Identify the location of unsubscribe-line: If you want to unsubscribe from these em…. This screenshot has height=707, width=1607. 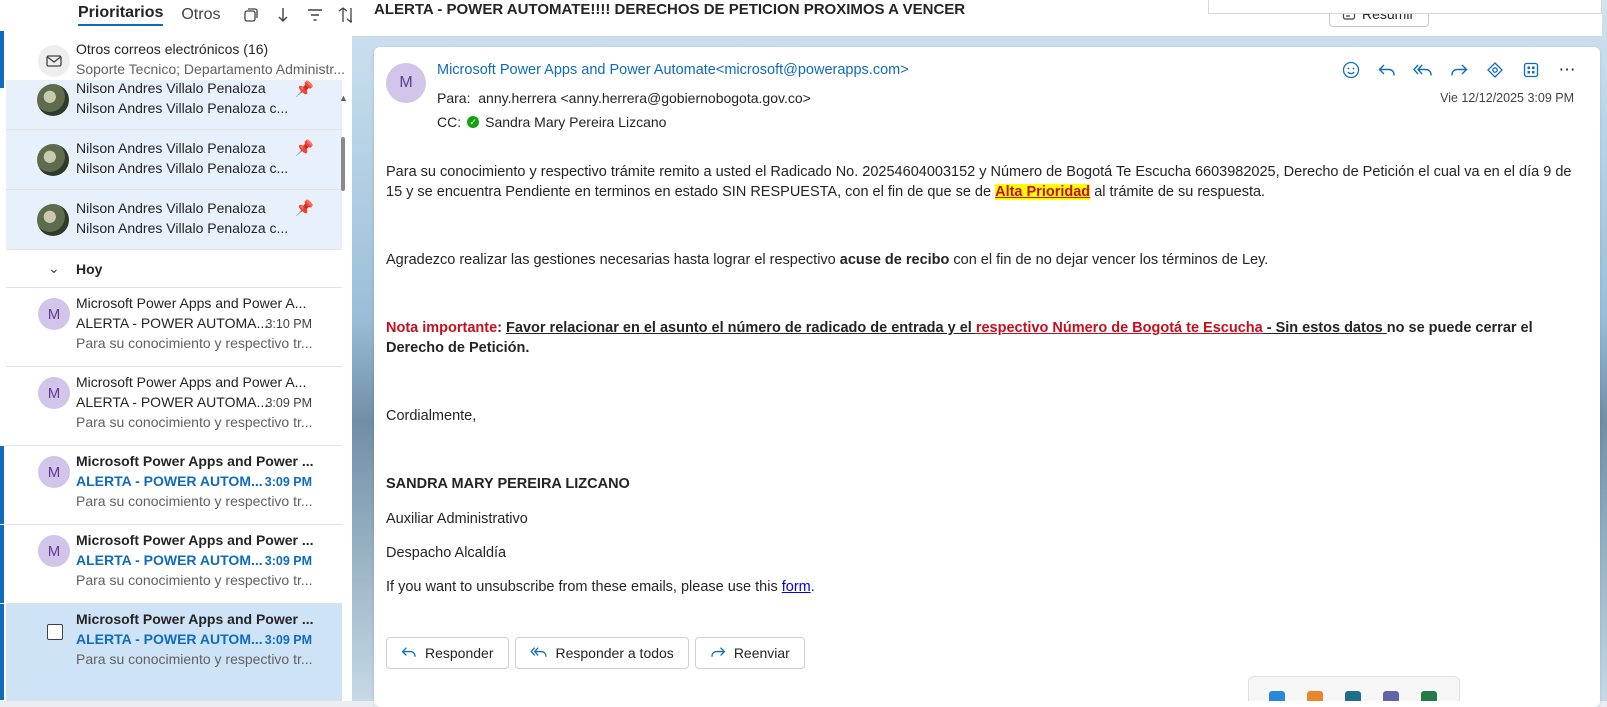
(986, 587).